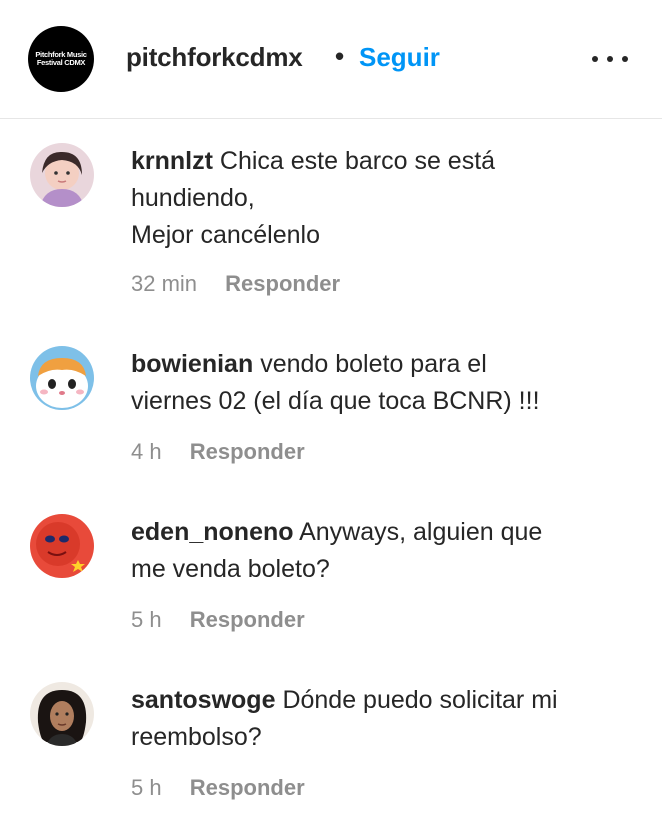  Describe the element at coordinates (172, 161) in the screenshot. I see `comment-username: krnnlzt` at that location.